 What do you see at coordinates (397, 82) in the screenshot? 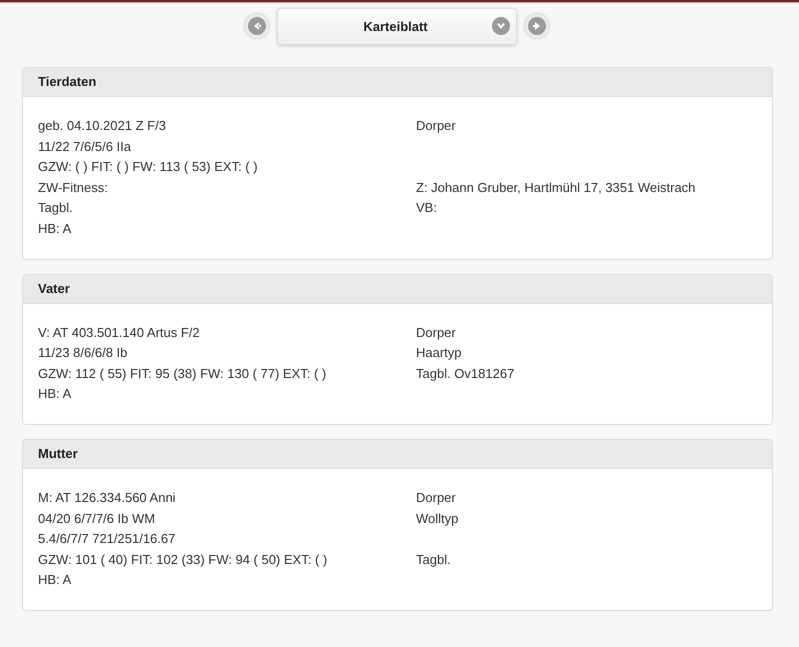
I see `section-header: Tierdaten` at bounding box center [397, 82].